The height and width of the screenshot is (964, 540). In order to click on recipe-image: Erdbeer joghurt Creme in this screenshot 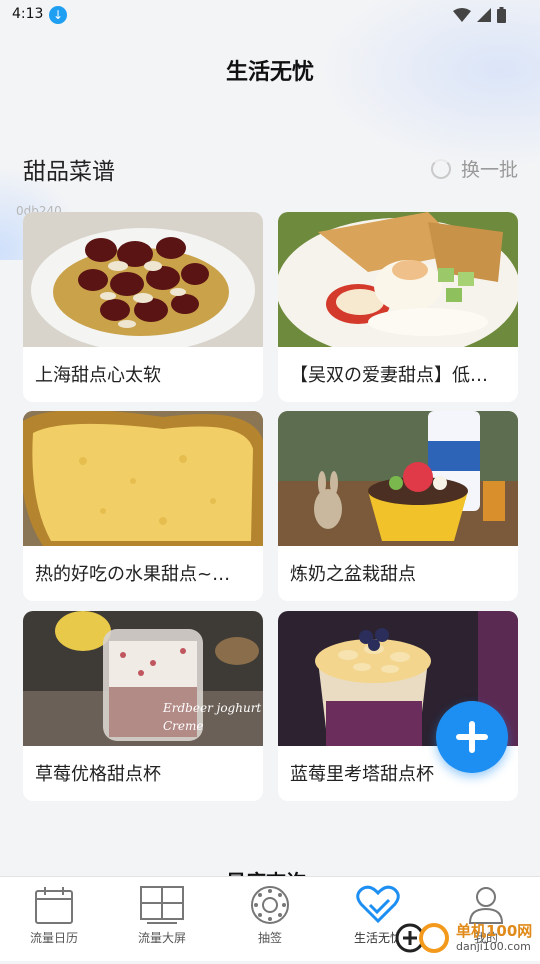, I will do `click(143, 678)`.